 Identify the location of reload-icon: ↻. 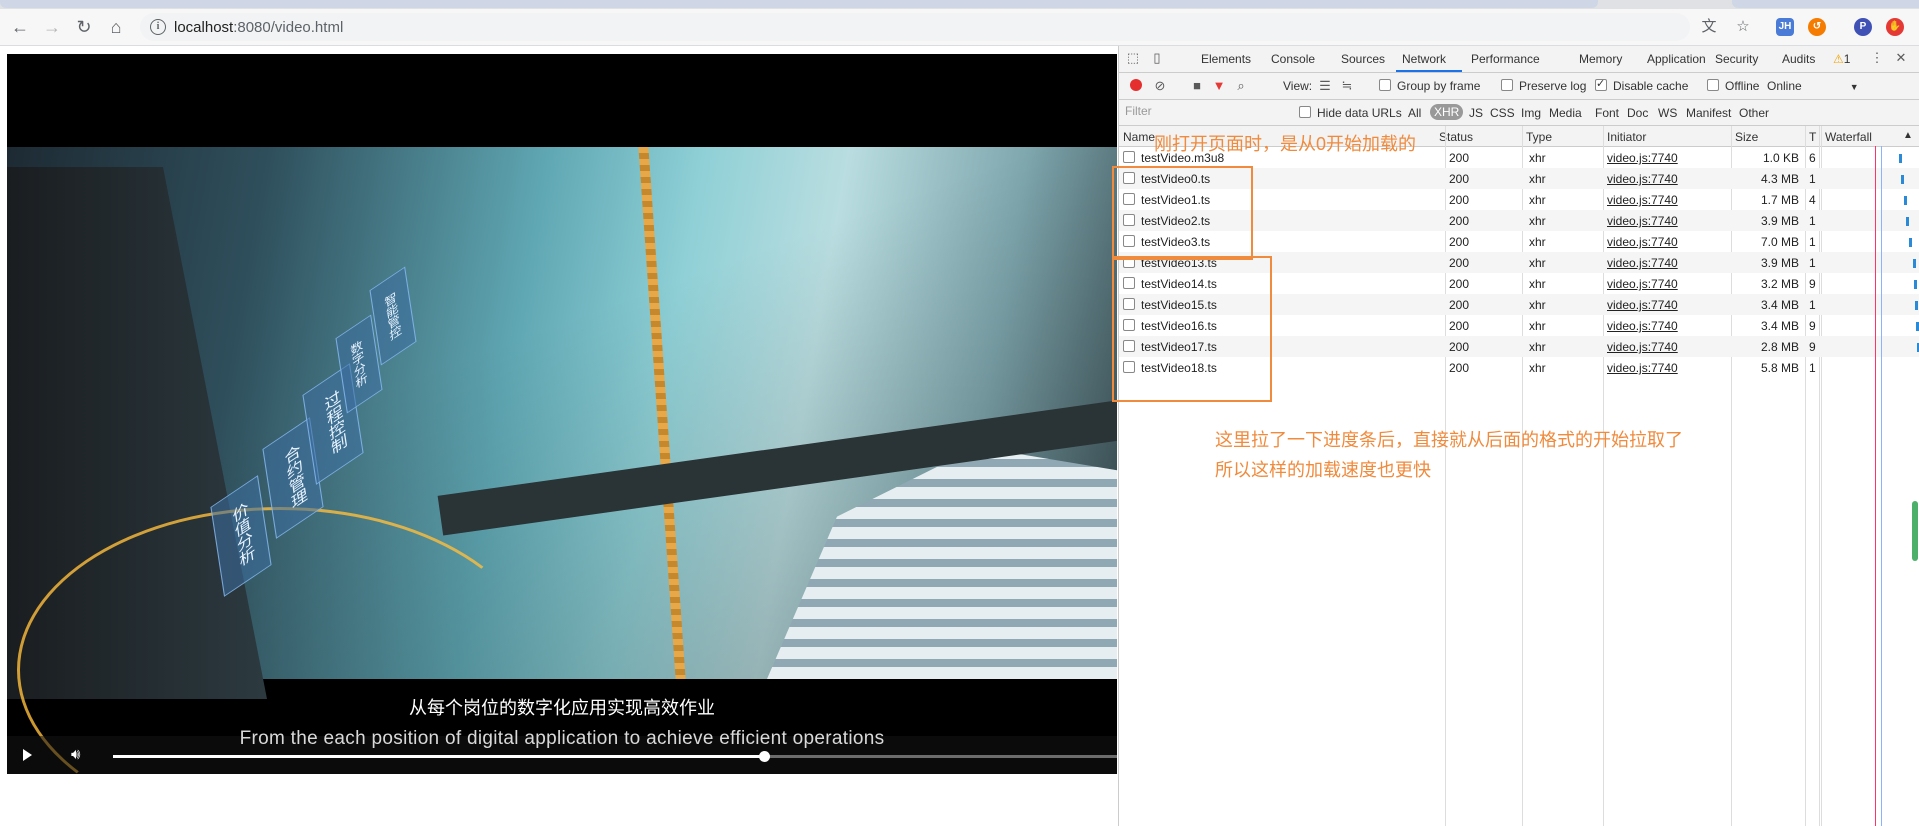
(84, 27).